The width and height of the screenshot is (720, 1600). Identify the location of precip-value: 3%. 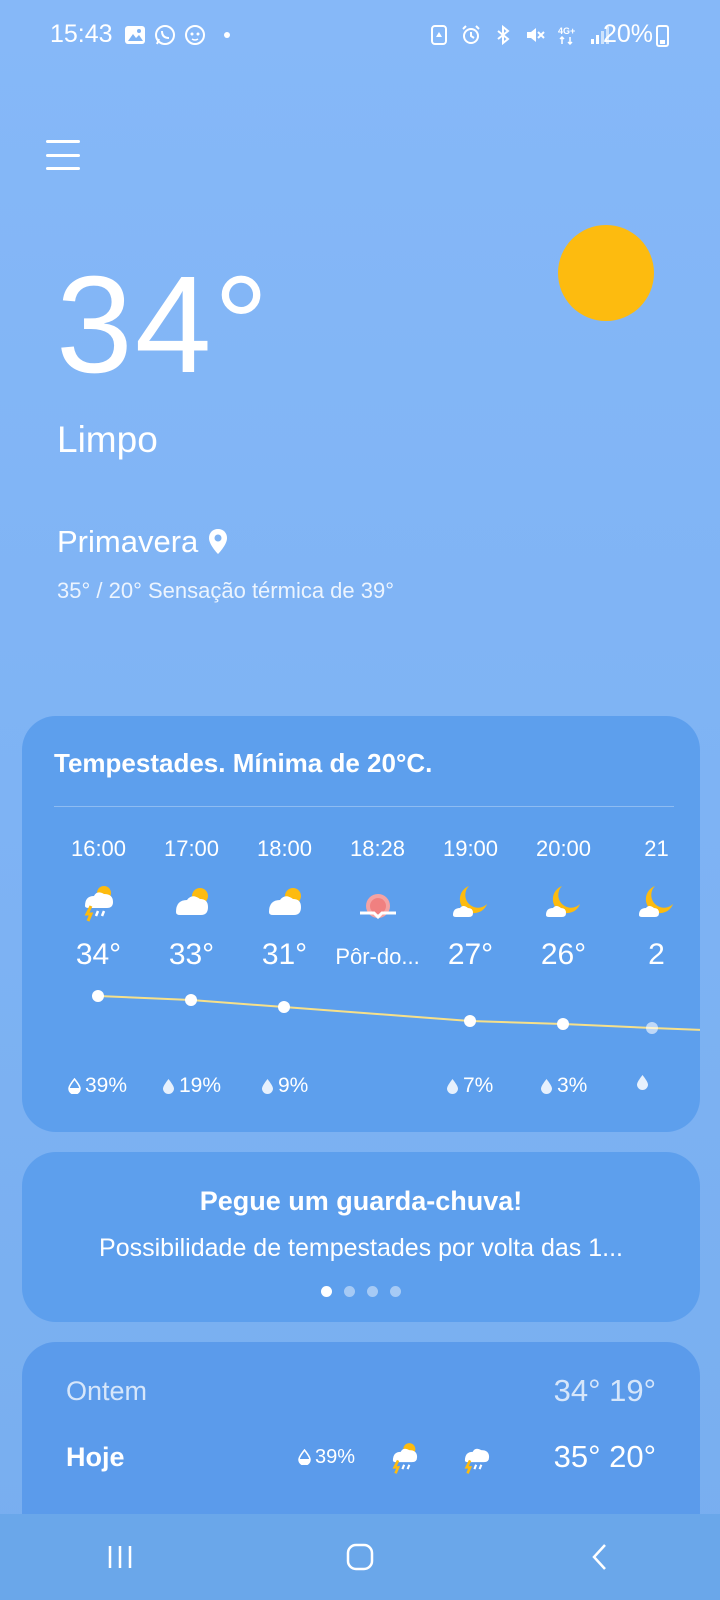
(572, 1085).